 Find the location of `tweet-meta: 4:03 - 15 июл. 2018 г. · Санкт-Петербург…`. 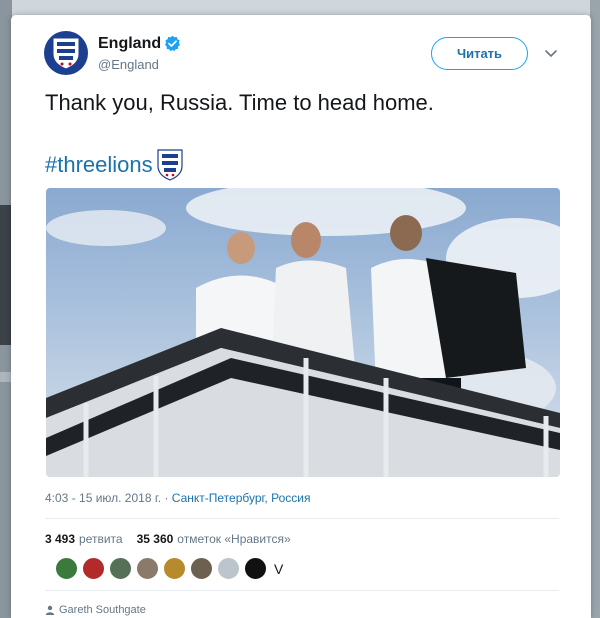

tweet-meta: 4:03 - 15 июл. 2018 г. · Санкт-Петербург… is located at coordinates (177, 498).